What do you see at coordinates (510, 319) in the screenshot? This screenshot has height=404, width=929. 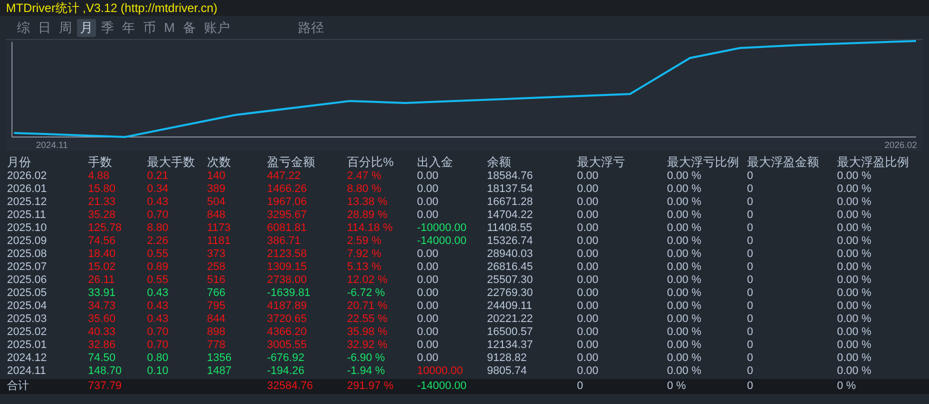 I see `table-cell: 20221.22` at bounding box center [510, 319].